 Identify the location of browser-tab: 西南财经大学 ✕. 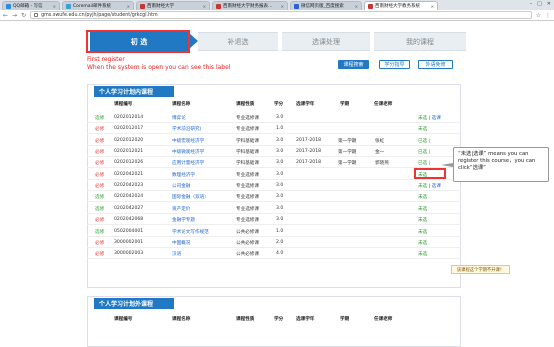
(173, 5).